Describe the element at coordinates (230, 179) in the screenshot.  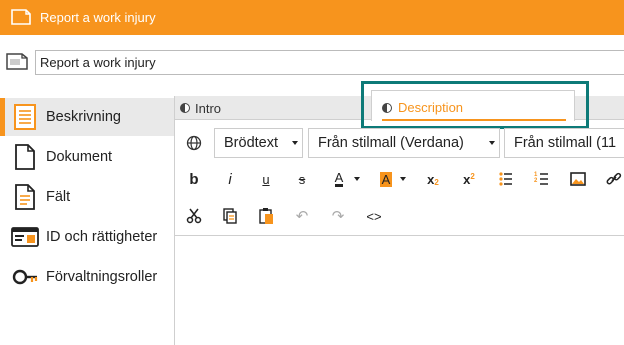
I see `italic-button: i` at that location.